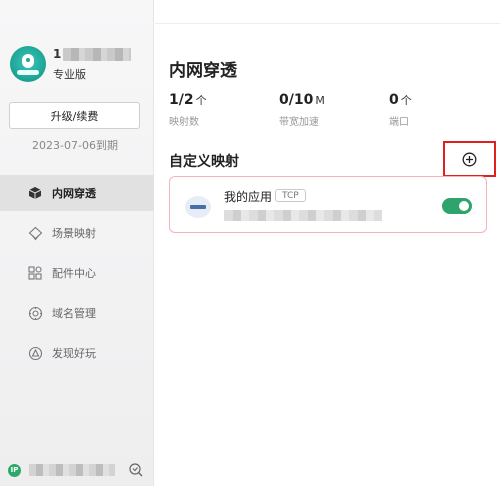 This screenshot has height=486, width=500. Describe the element at coordinates (320, 100) in the screenshot. I see `stat-unit: M` at that location.